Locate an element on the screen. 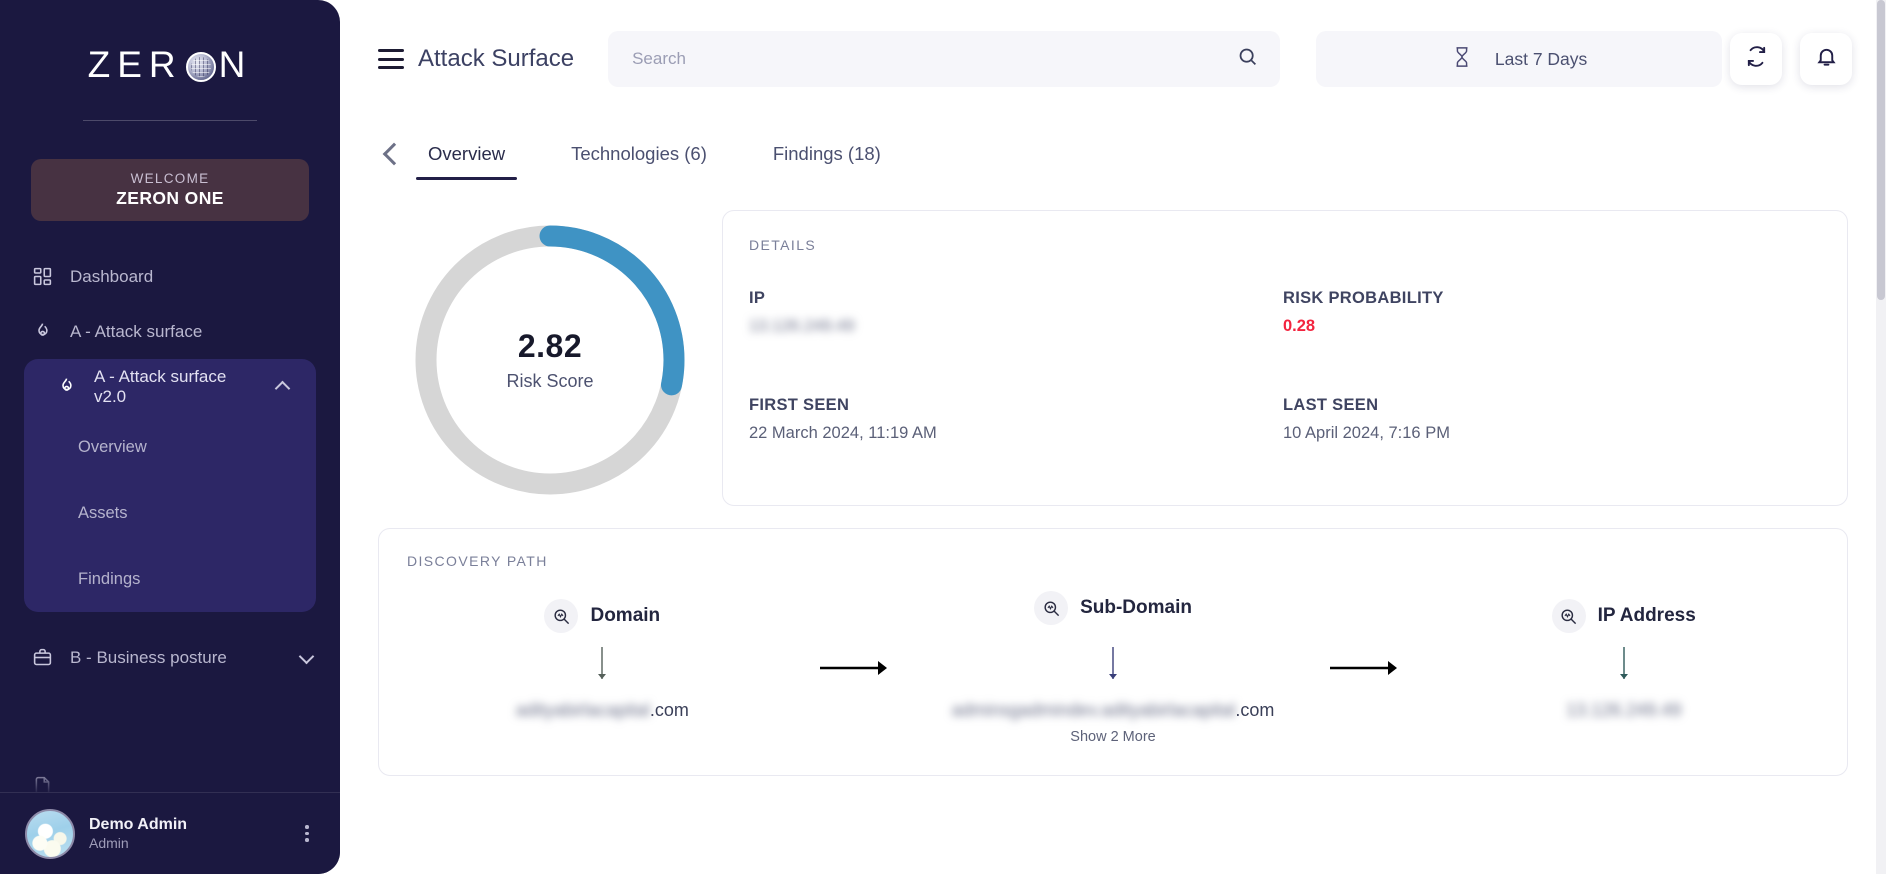 The image size is (1886, 874). discovery-node-head: Domain is located at coordinates (602, 616).